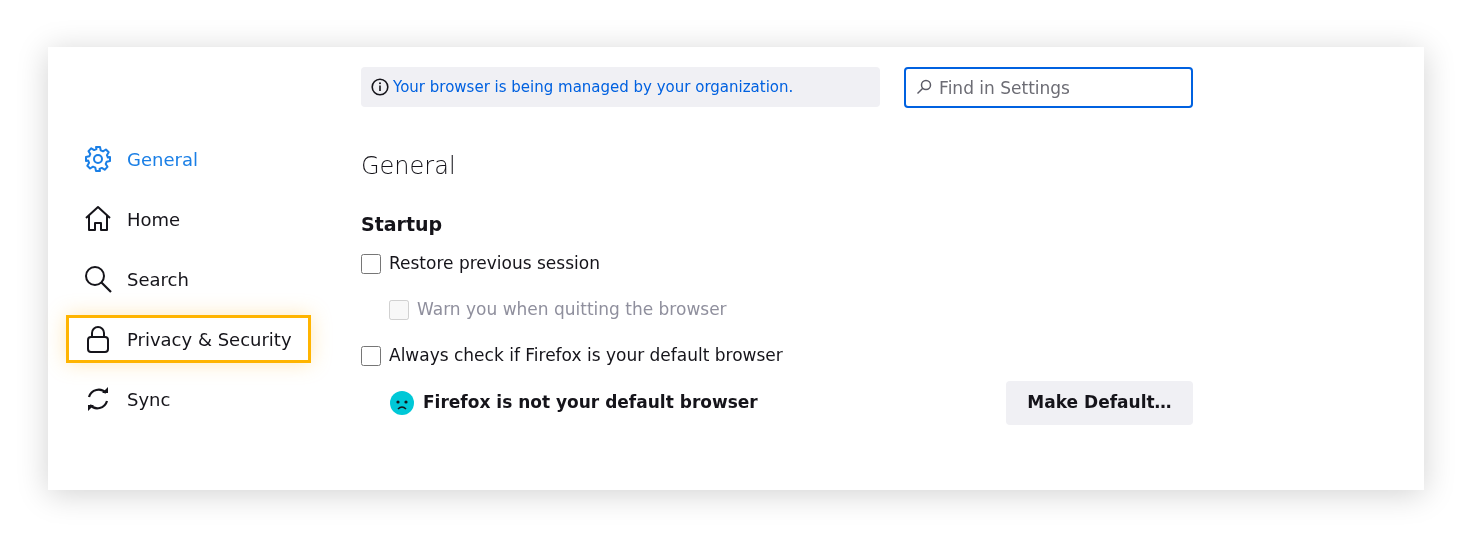 The width and height of the screenshot is (1472, 537). Describe the element at coordinates (98, 159) in the screenshot. I see `gear-icon` at that location.